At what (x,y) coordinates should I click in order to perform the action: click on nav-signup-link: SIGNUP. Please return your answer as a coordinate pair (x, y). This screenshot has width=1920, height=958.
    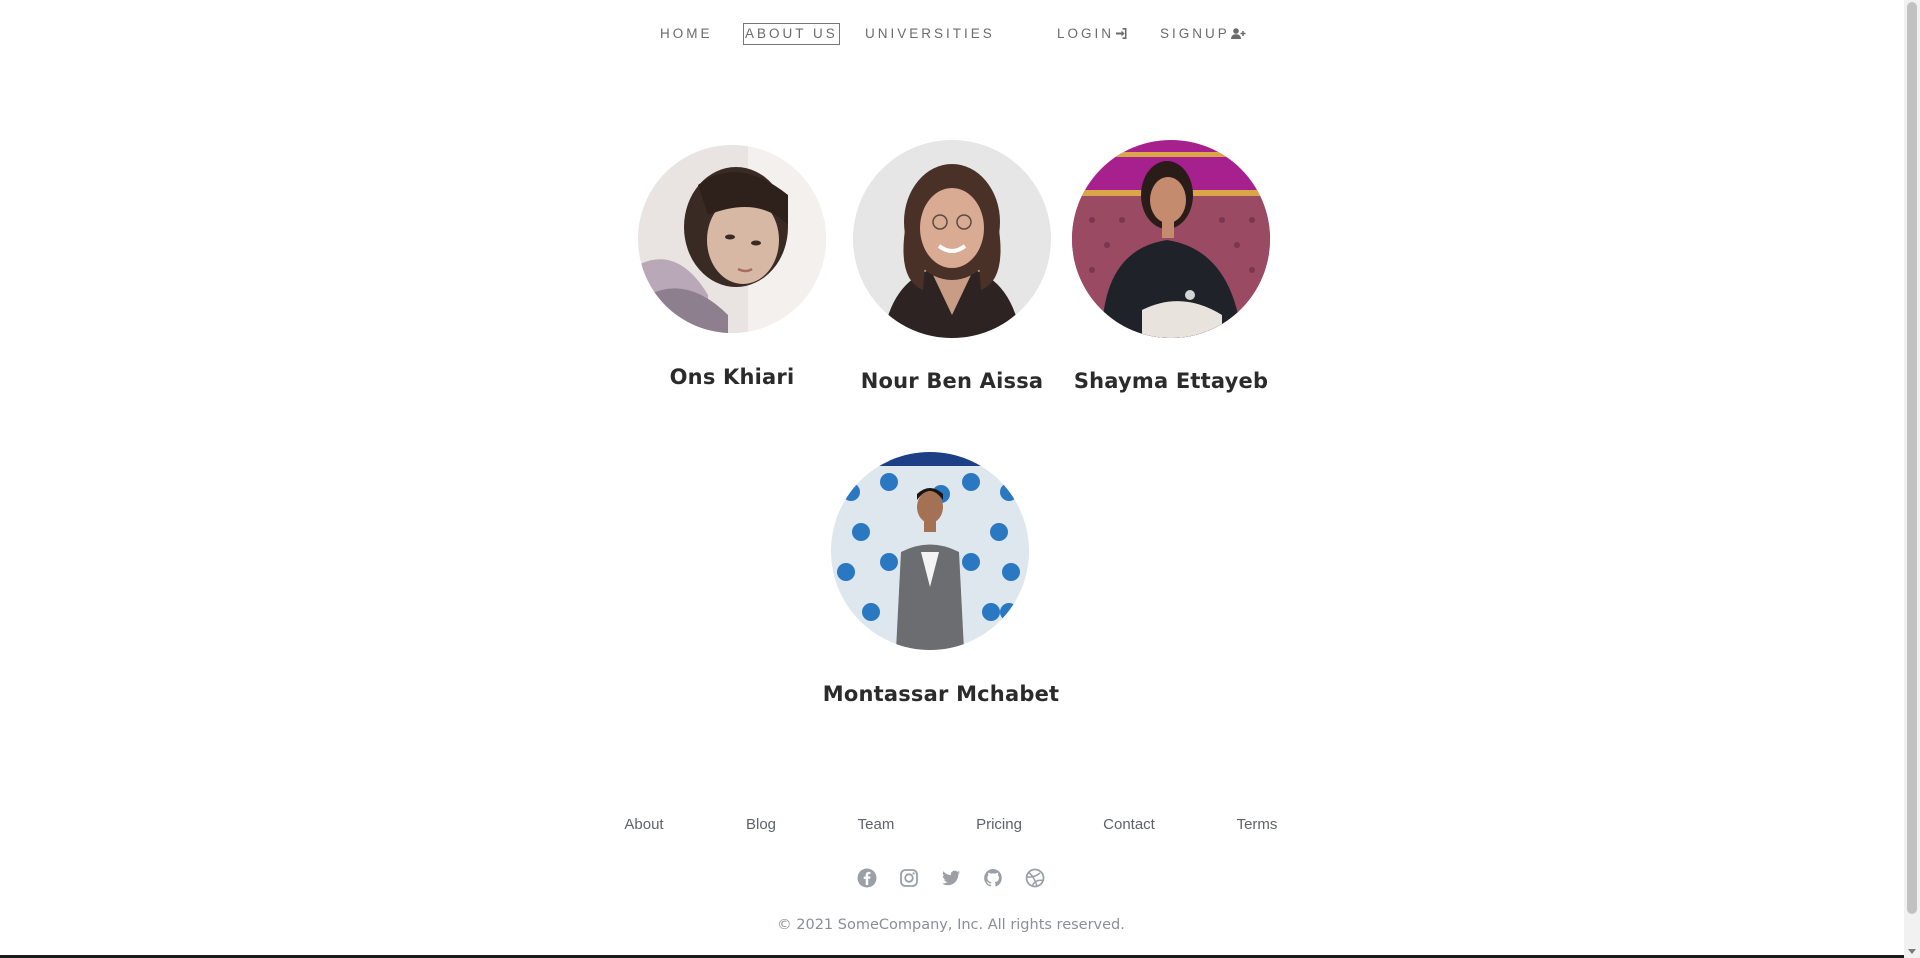
    Looking at the image, I should click on (1203, 34).